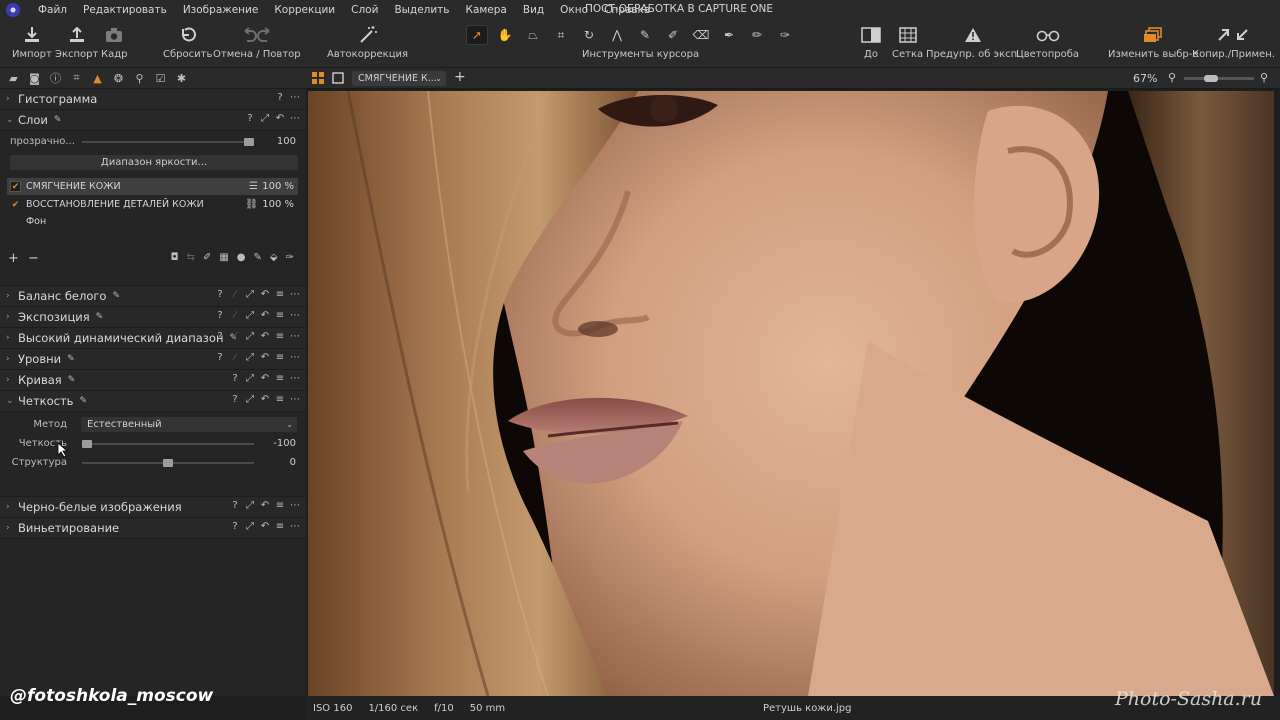 This screenshot has height=720, width=1280. What do you see at coordinates (729, 35) in the screenshot?
I see `picker-tool: ✒` at bounding box center [729, 35].